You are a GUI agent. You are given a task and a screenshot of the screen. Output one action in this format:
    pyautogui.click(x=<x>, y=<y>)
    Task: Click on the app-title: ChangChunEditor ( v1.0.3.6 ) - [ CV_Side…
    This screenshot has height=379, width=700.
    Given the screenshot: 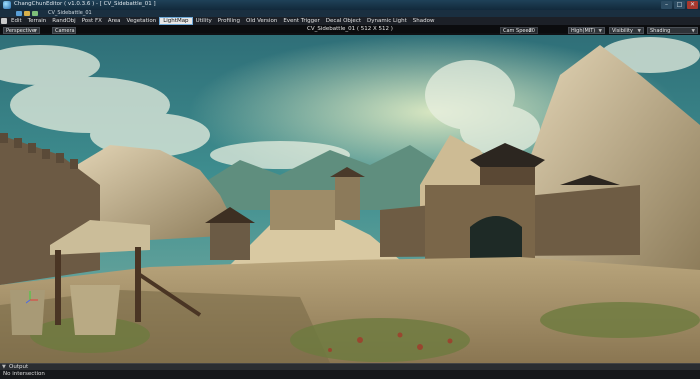 What is the action you would take?
    pyautogui.click(x=85, y=4)
    